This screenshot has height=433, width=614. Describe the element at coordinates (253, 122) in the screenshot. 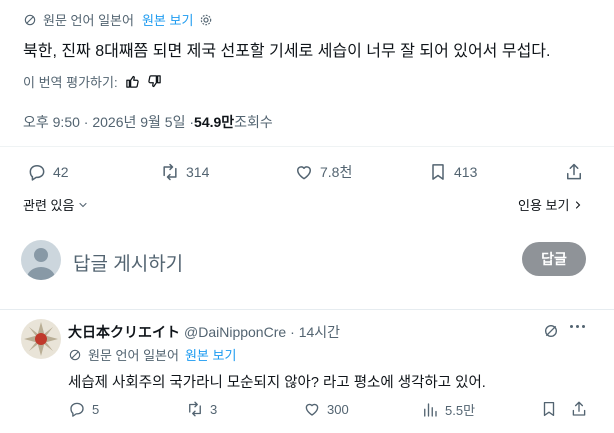

I see `views-label: 조회수` at that location.